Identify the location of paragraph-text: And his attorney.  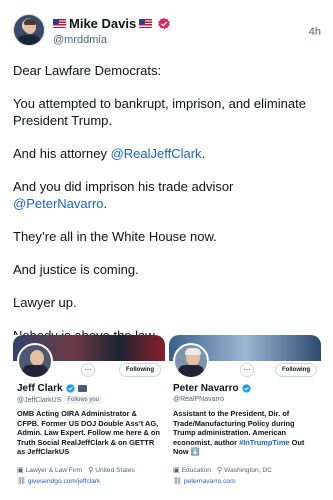
(62, 153).